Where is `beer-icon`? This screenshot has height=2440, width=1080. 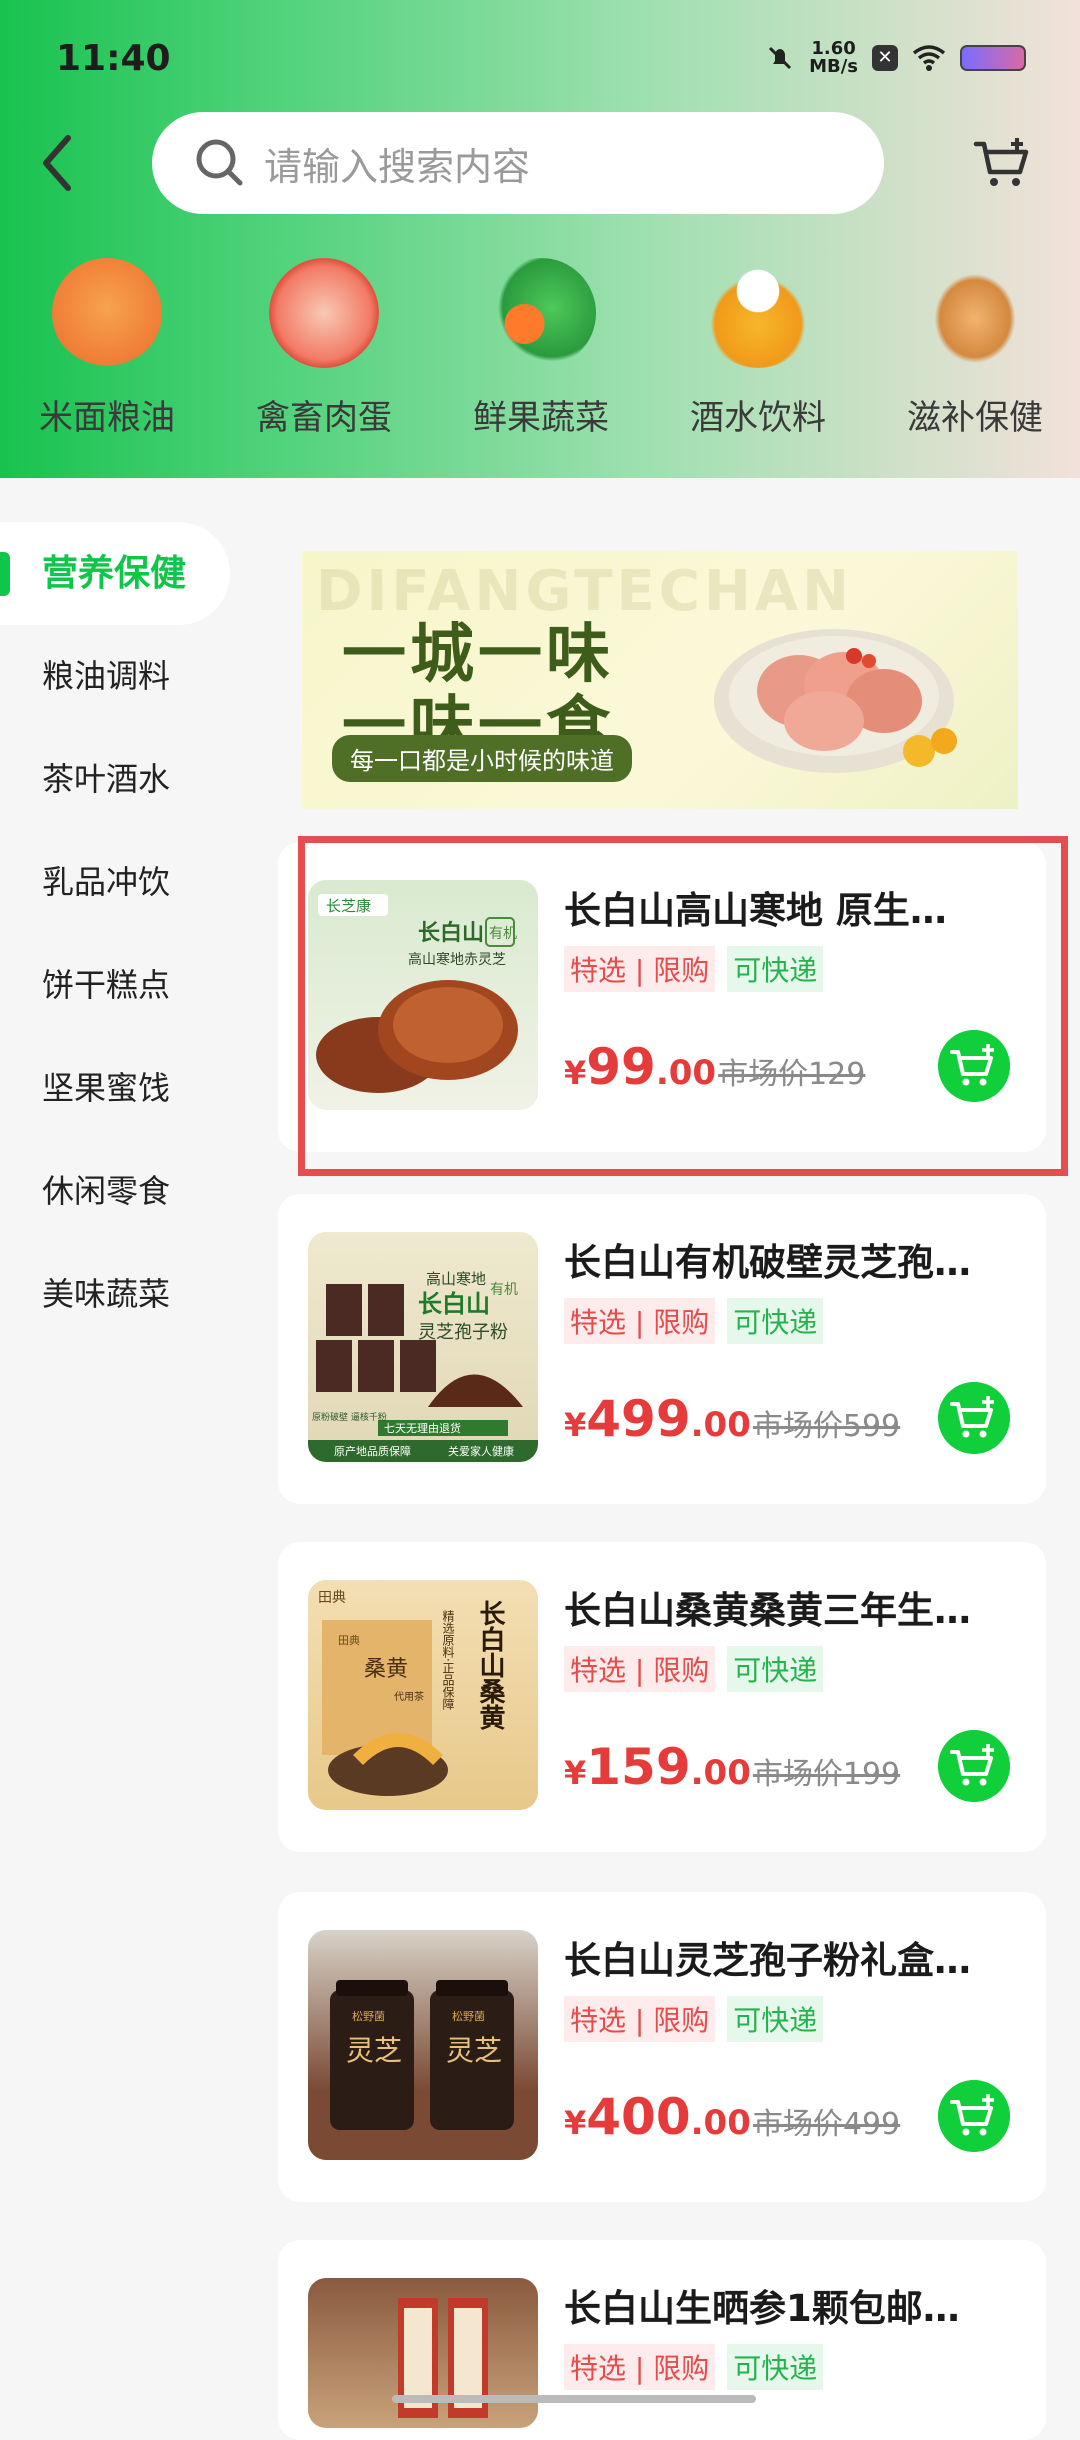
beer-icon is located at coordinates (758, 313).